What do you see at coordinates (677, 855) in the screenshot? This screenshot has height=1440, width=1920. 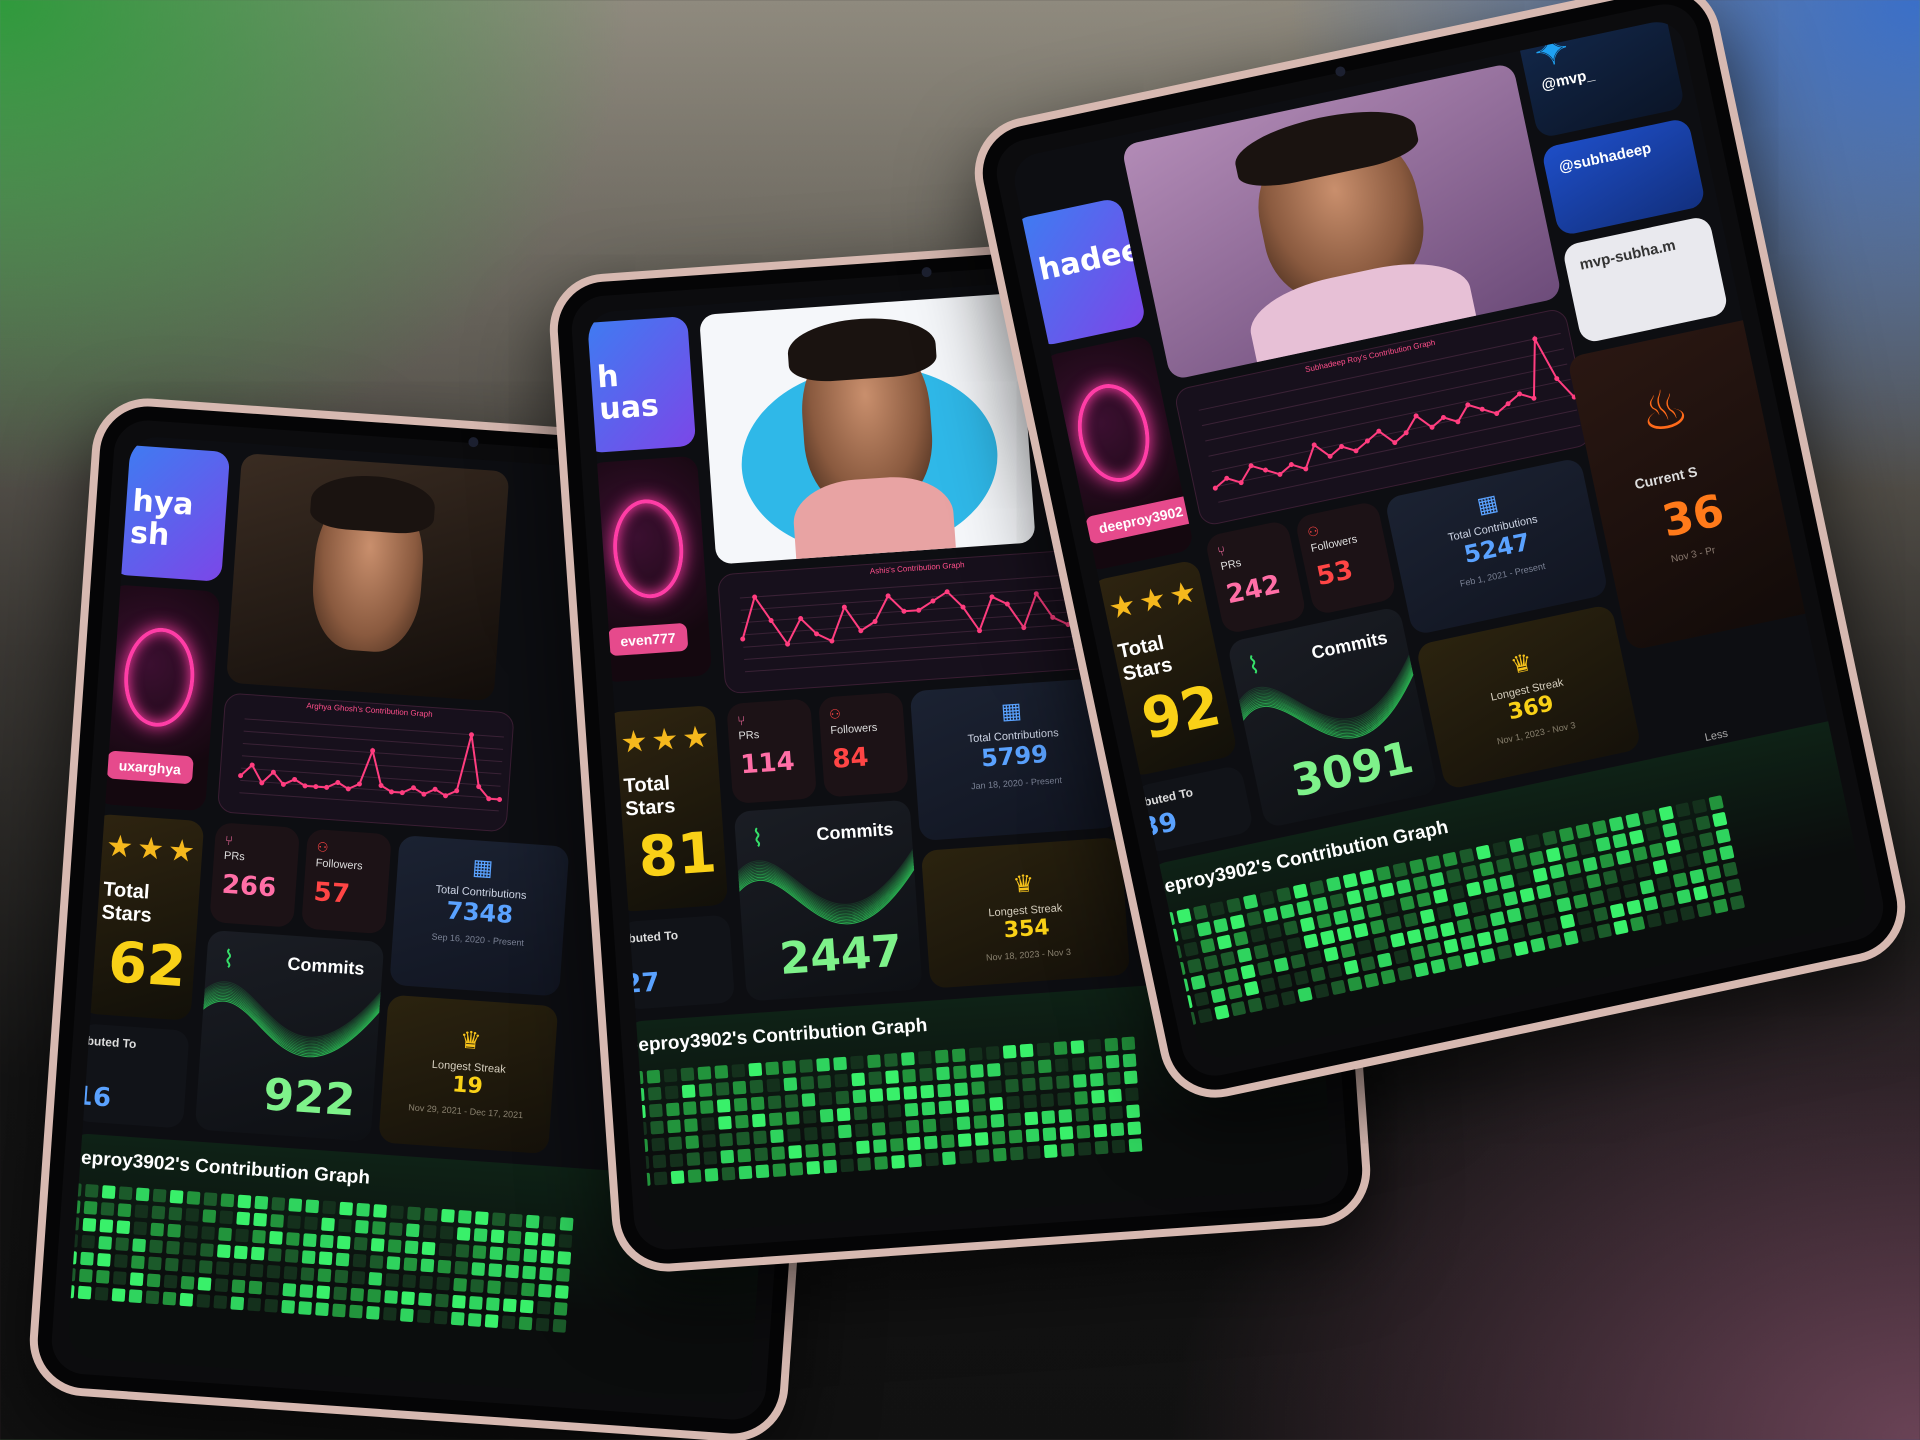 I see `stars-value: 81` at bounding box center [677, 855].